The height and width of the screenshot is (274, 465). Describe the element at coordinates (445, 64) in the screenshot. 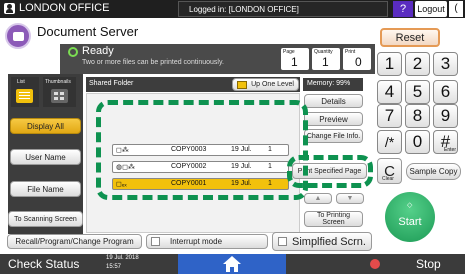

I see `key-3: 3` at that location.